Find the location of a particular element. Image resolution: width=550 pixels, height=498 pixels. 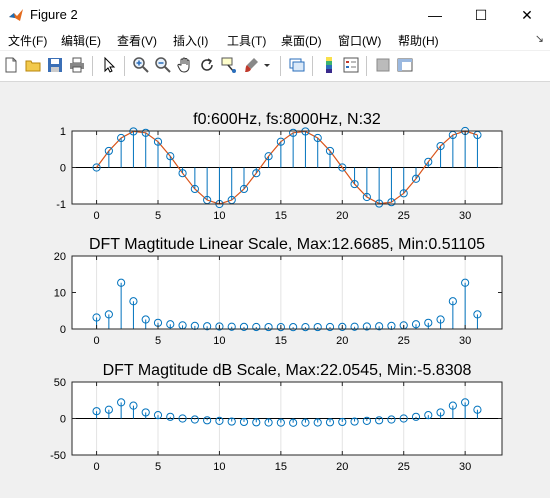

y-tick-label: 20 is located at coordinates (60, 257).